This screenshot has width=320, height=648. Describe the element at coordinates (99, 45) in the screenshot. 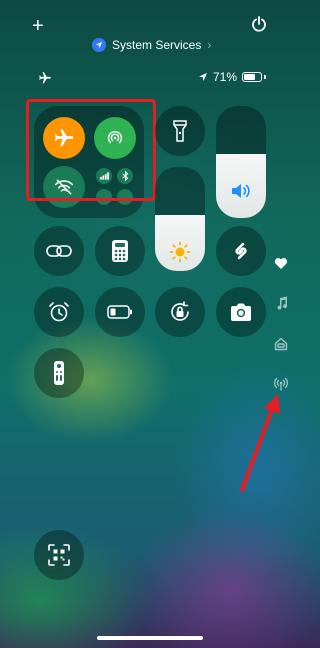

I see `location-arrow-icon` at that location.